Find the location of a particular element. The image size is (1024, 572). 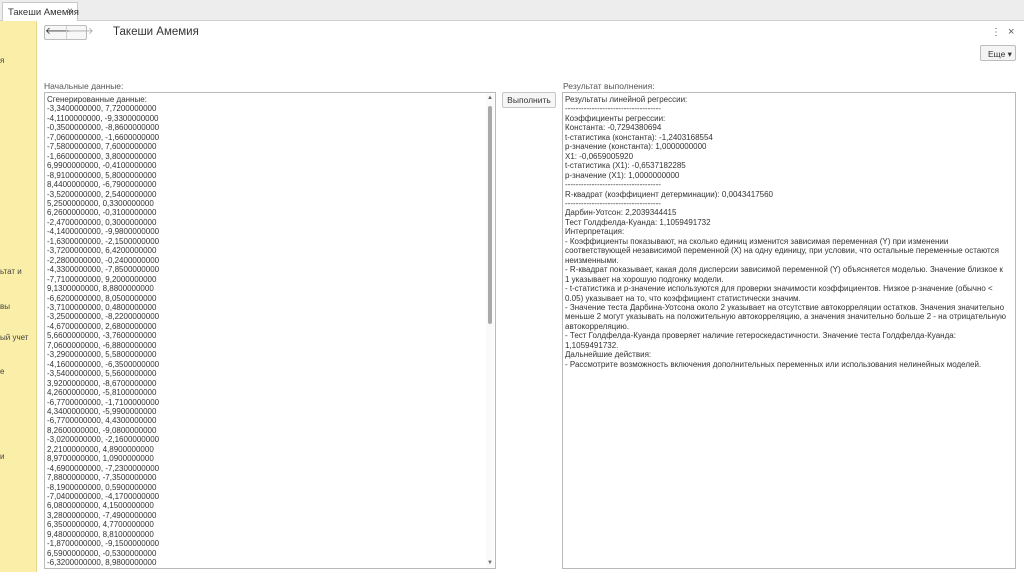

input-line: -1,6600000000, 3,8000000000 is located at coordinates (102, 156).